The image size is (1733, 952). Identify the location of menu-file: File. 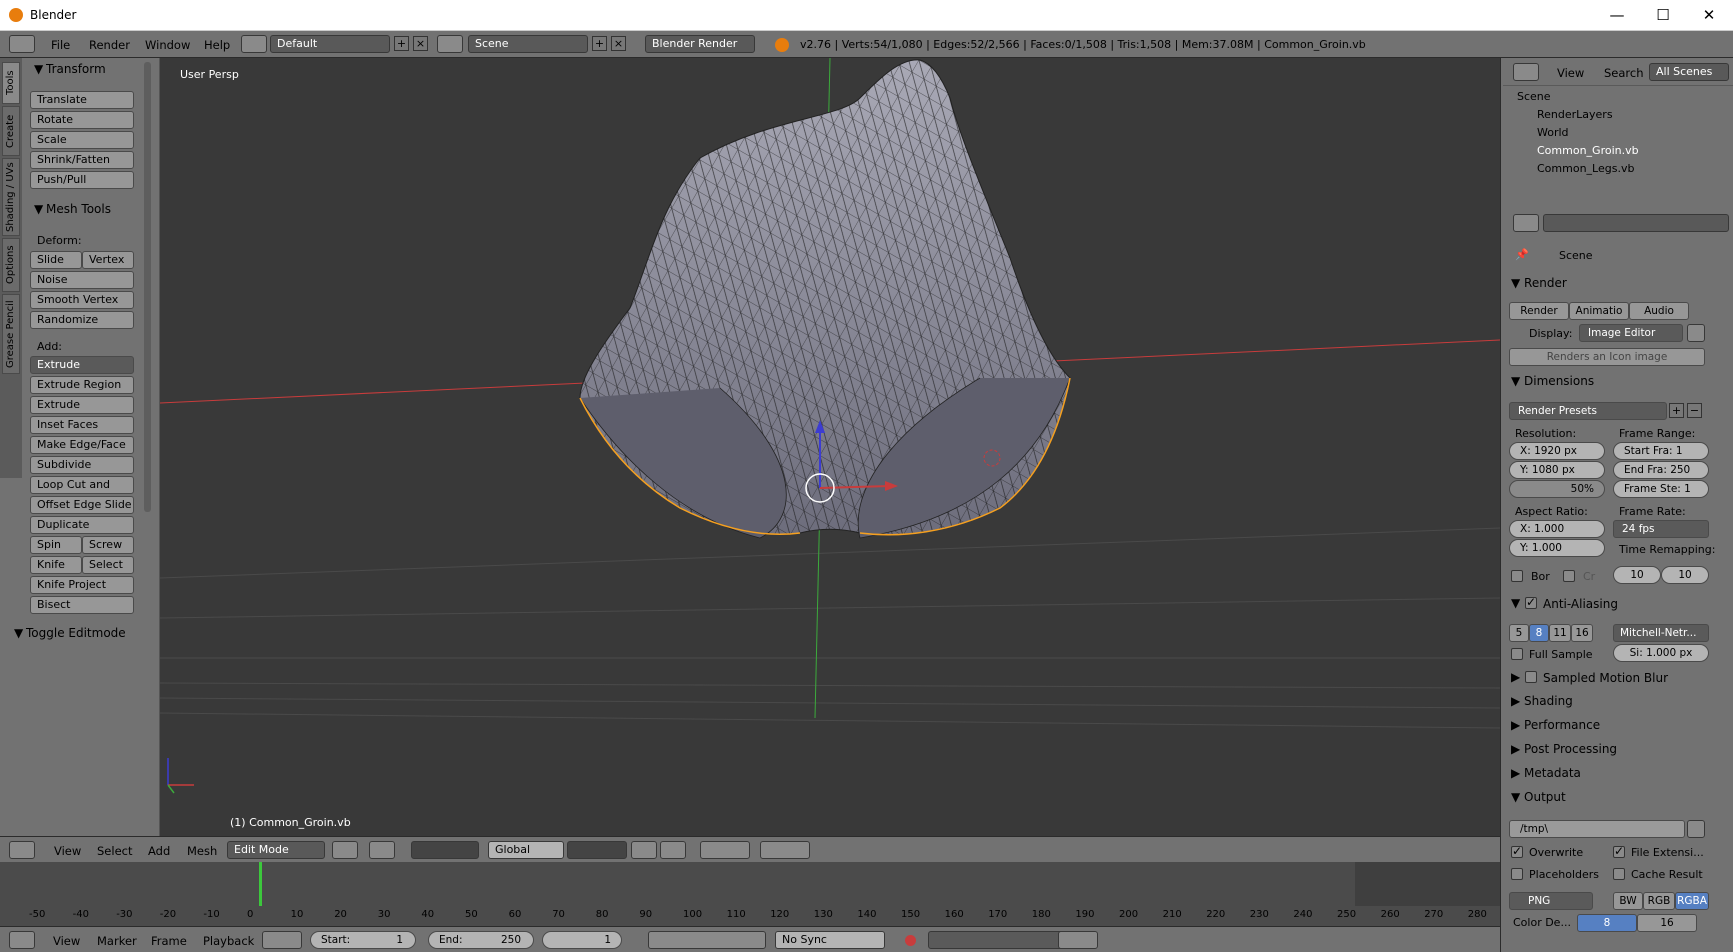
(60, 45).